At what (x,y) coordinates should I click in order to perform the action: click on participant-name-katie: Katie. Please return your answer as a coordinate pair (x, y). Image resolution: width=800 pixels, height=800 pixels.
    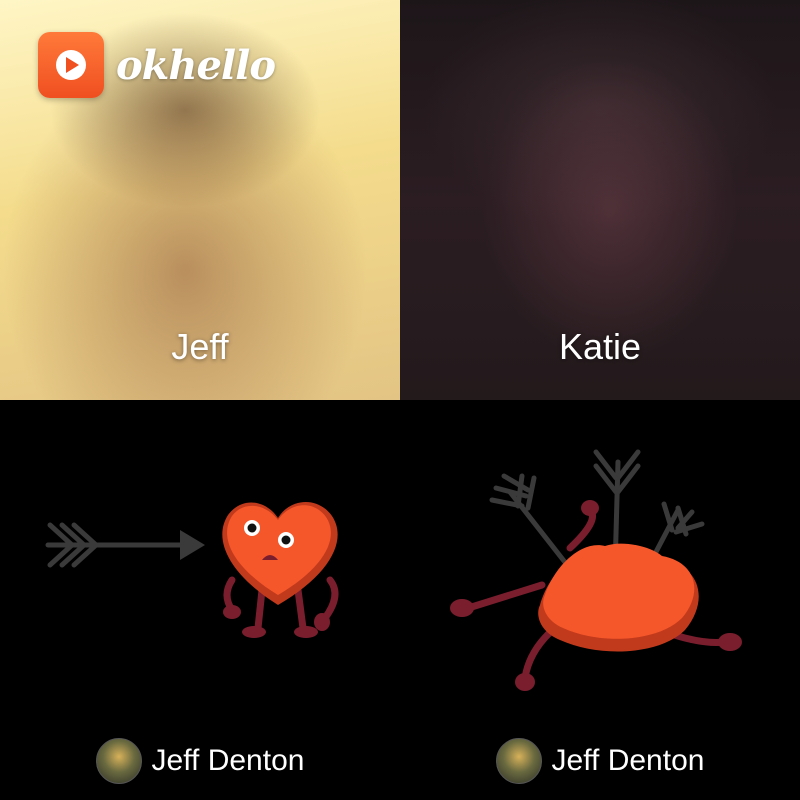
    Looking at the image, I should click on (600, 346).